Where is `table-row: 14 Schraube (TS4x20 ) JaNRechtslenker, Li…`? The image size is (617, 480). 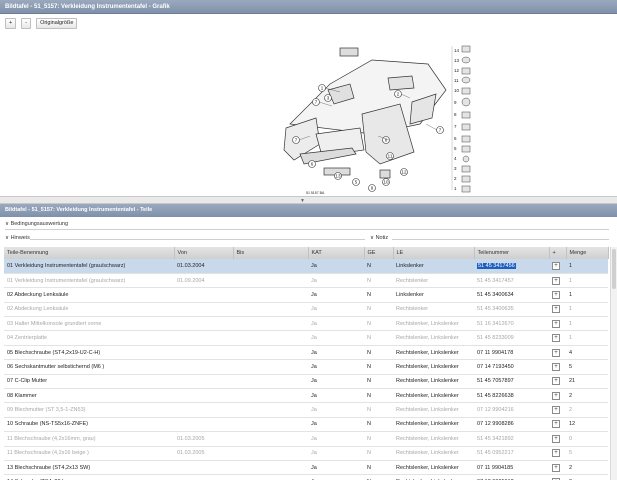 table-row: 14 Schraube (TS4x20 ) JaNRechtslenker, Li… is located at coordinates (306, 477).